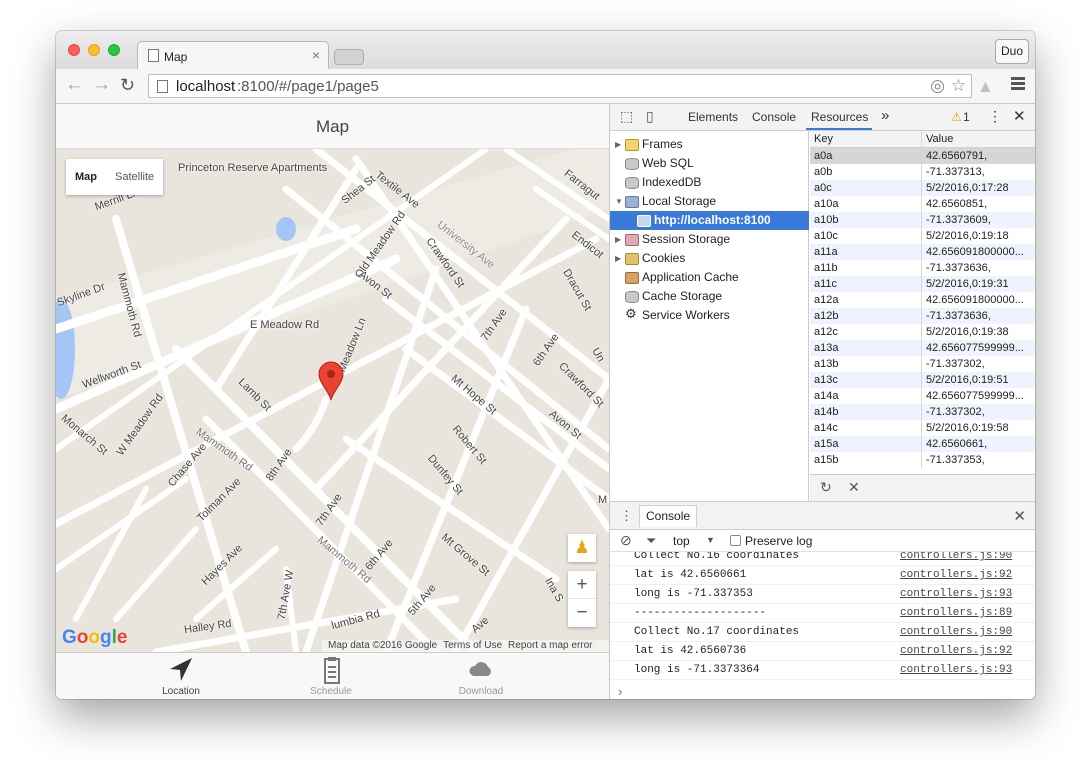 This screenshot has width=1091, height=779. Describe the element at coordinates (826, 487) in the screenshot. I see `refresh-icon: ↻` at that location.